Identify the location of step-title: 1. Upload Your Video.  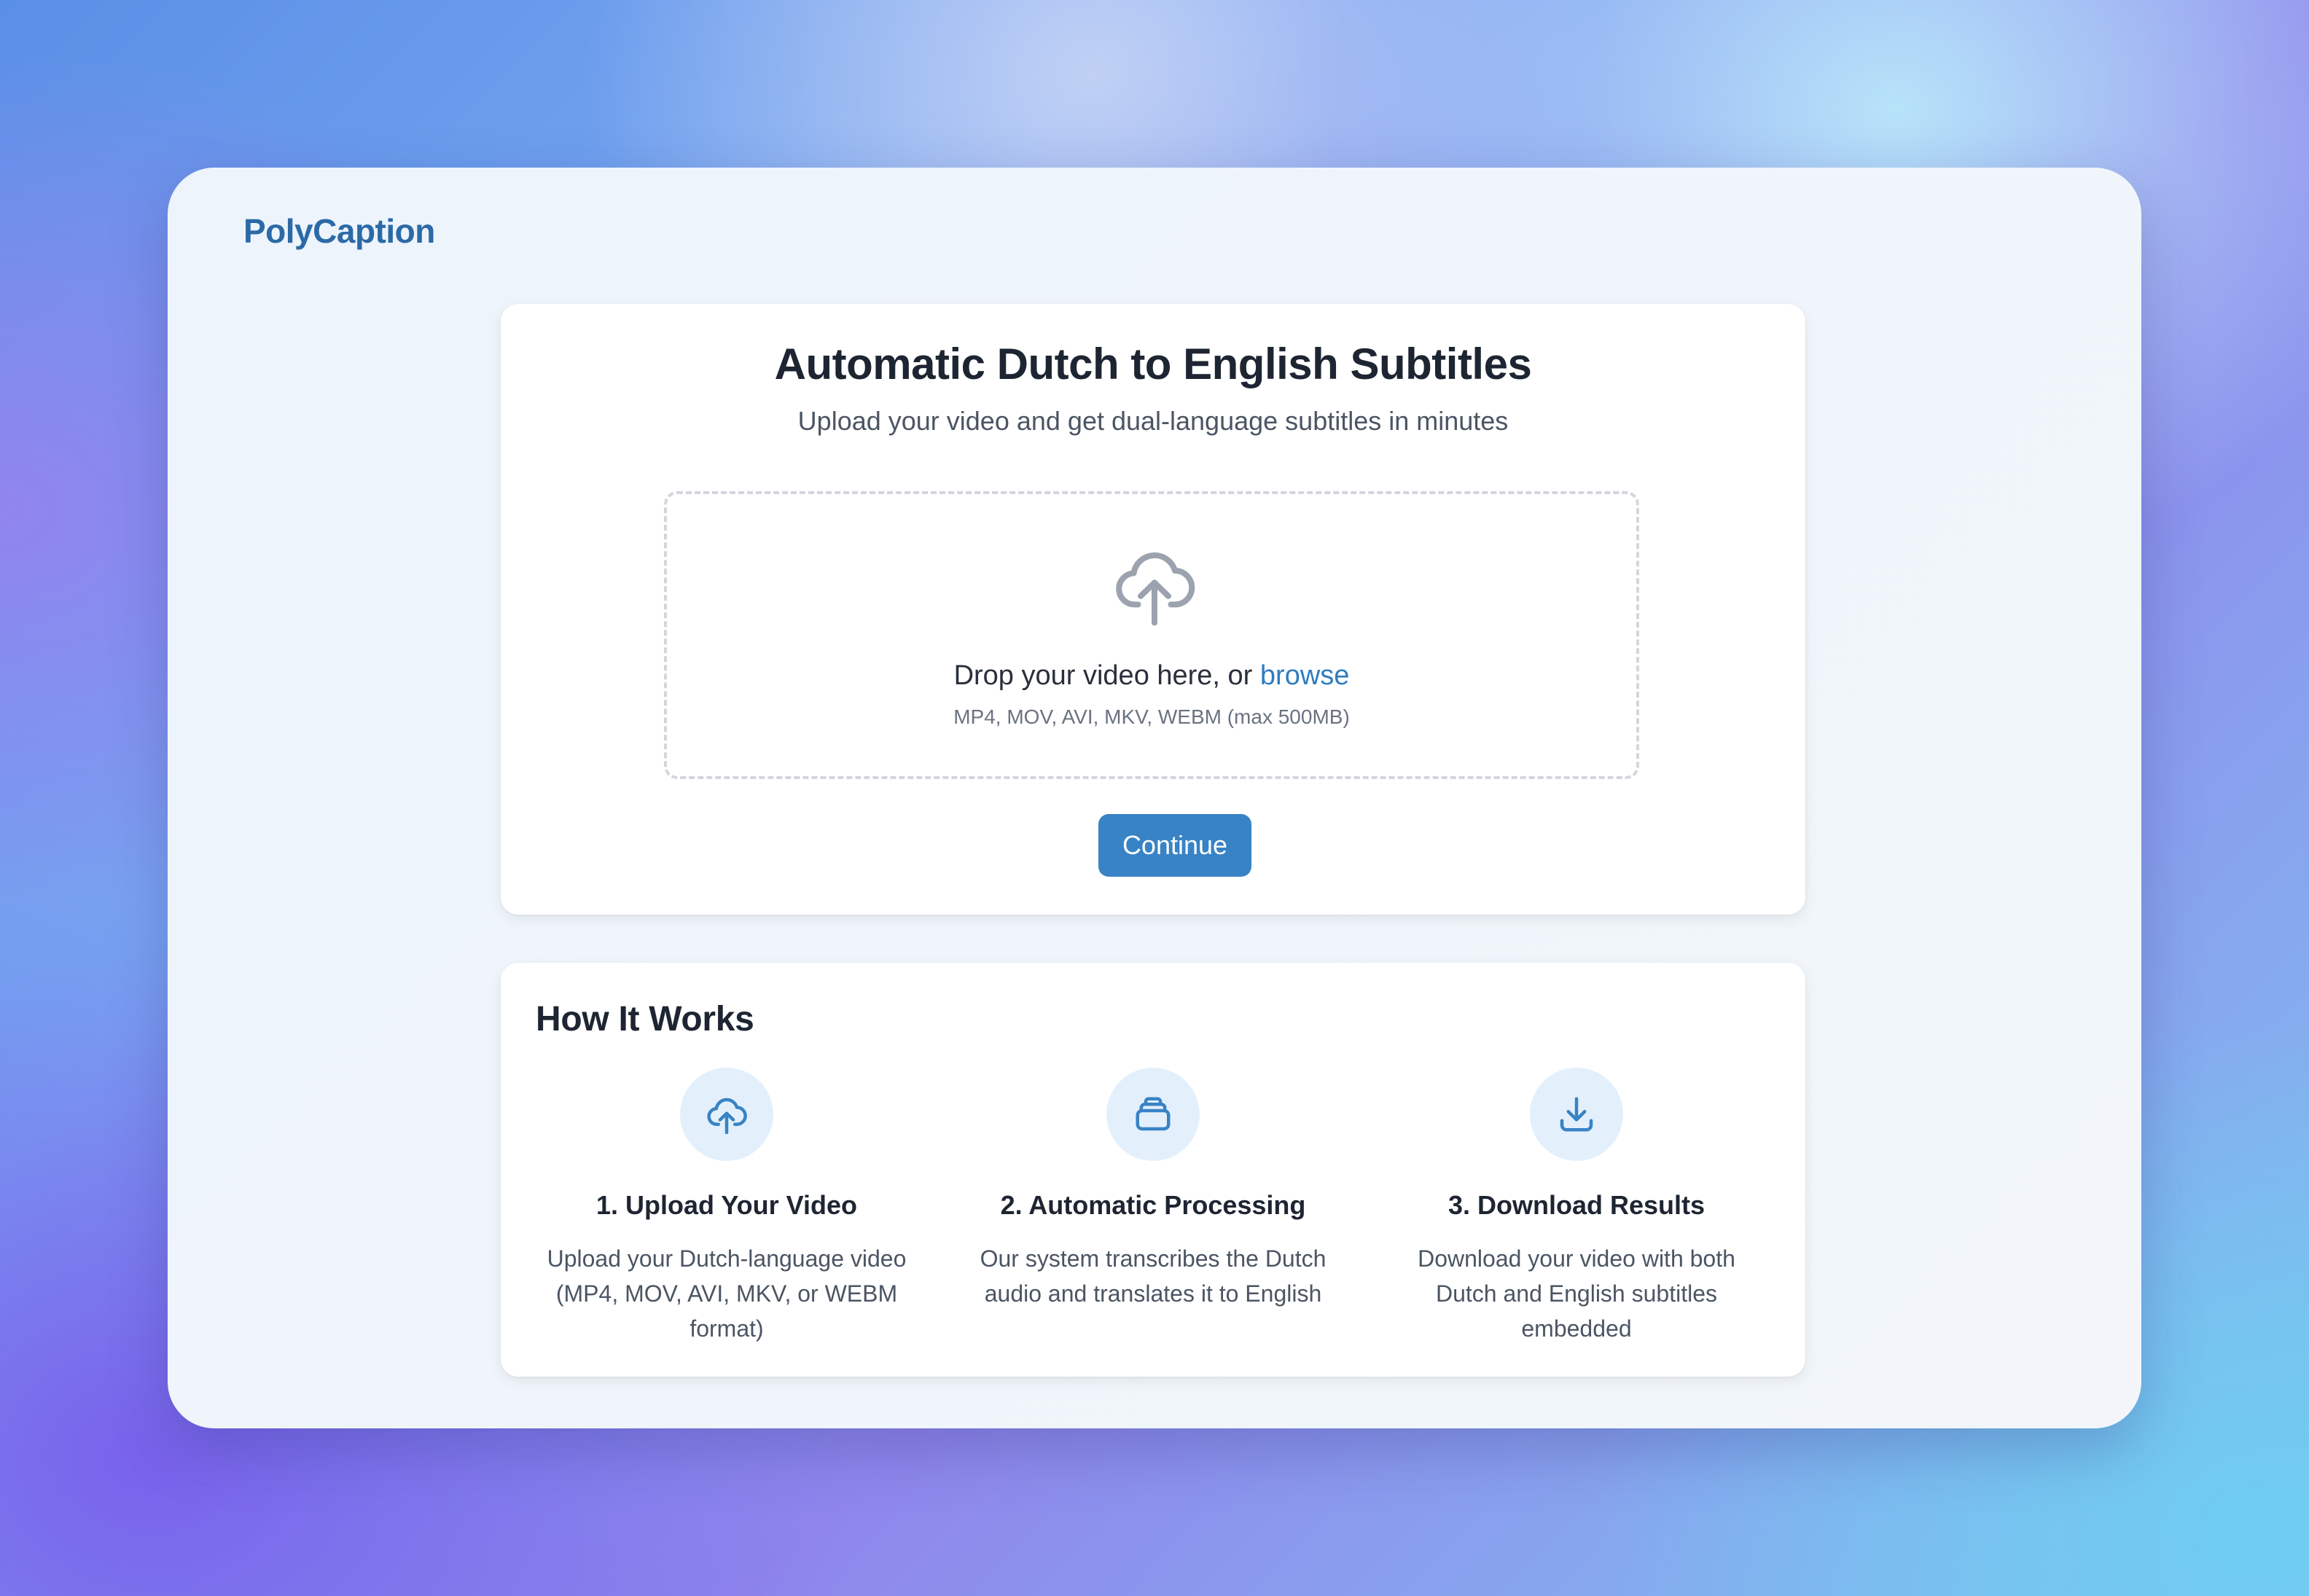
(726, 1205).